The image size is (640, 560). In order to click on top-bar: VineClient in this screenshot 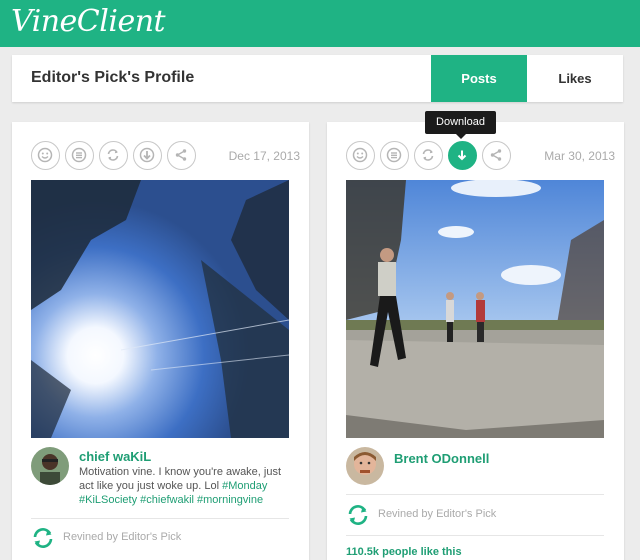, I will do `click(320, 23)`.